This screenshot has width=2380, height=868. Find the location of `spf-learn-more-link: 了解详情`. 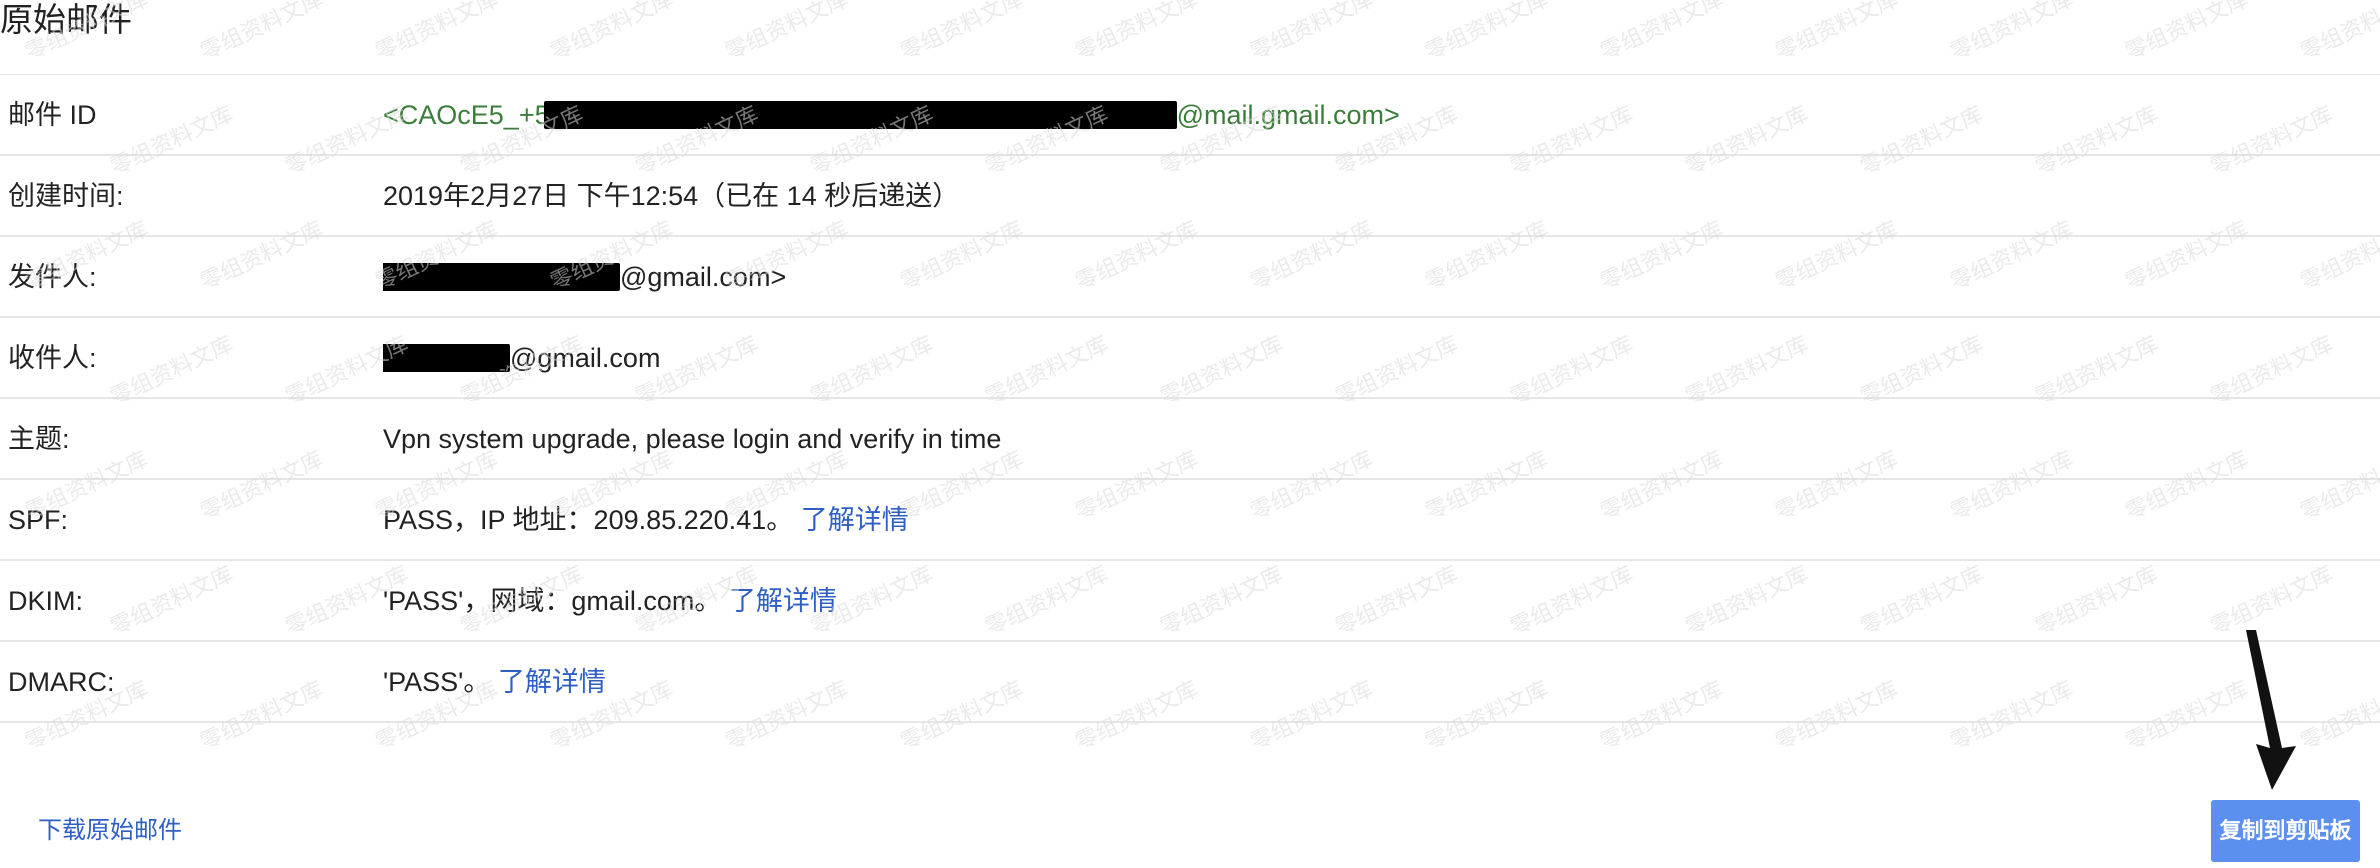

spf-learn-more-link: 了解详情 is located at coordinates (855, 520).